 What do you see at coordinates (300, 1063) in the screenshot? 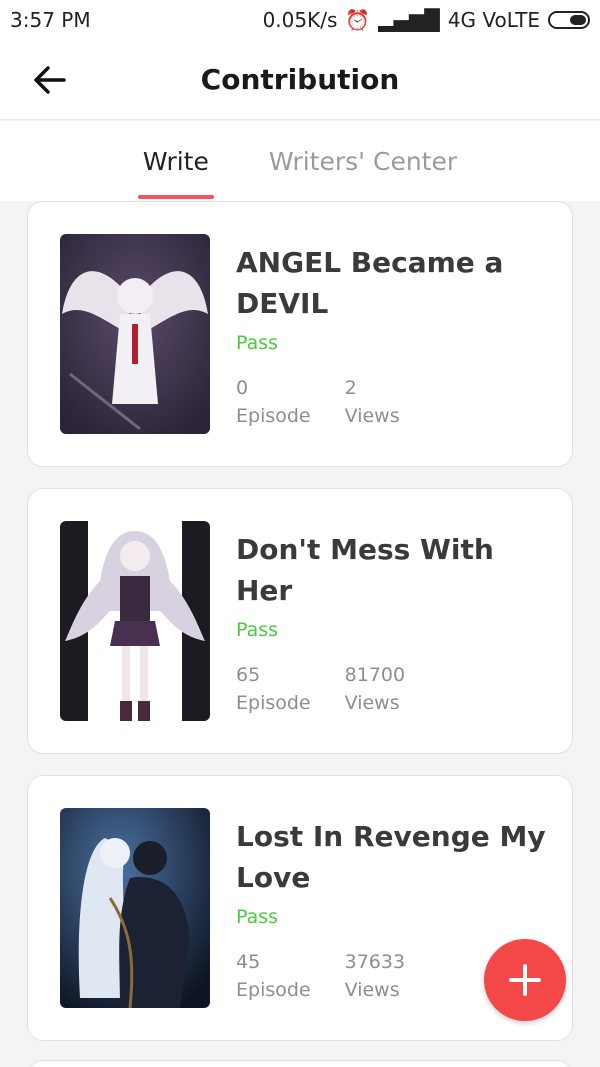
I see `book-card-partial` at bounding box center [300, 1063].